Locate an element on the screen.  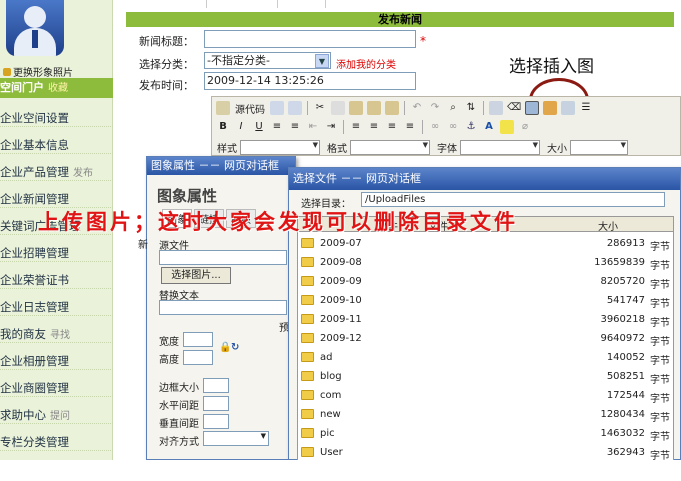
format-select is located at coordinates (390, 147).